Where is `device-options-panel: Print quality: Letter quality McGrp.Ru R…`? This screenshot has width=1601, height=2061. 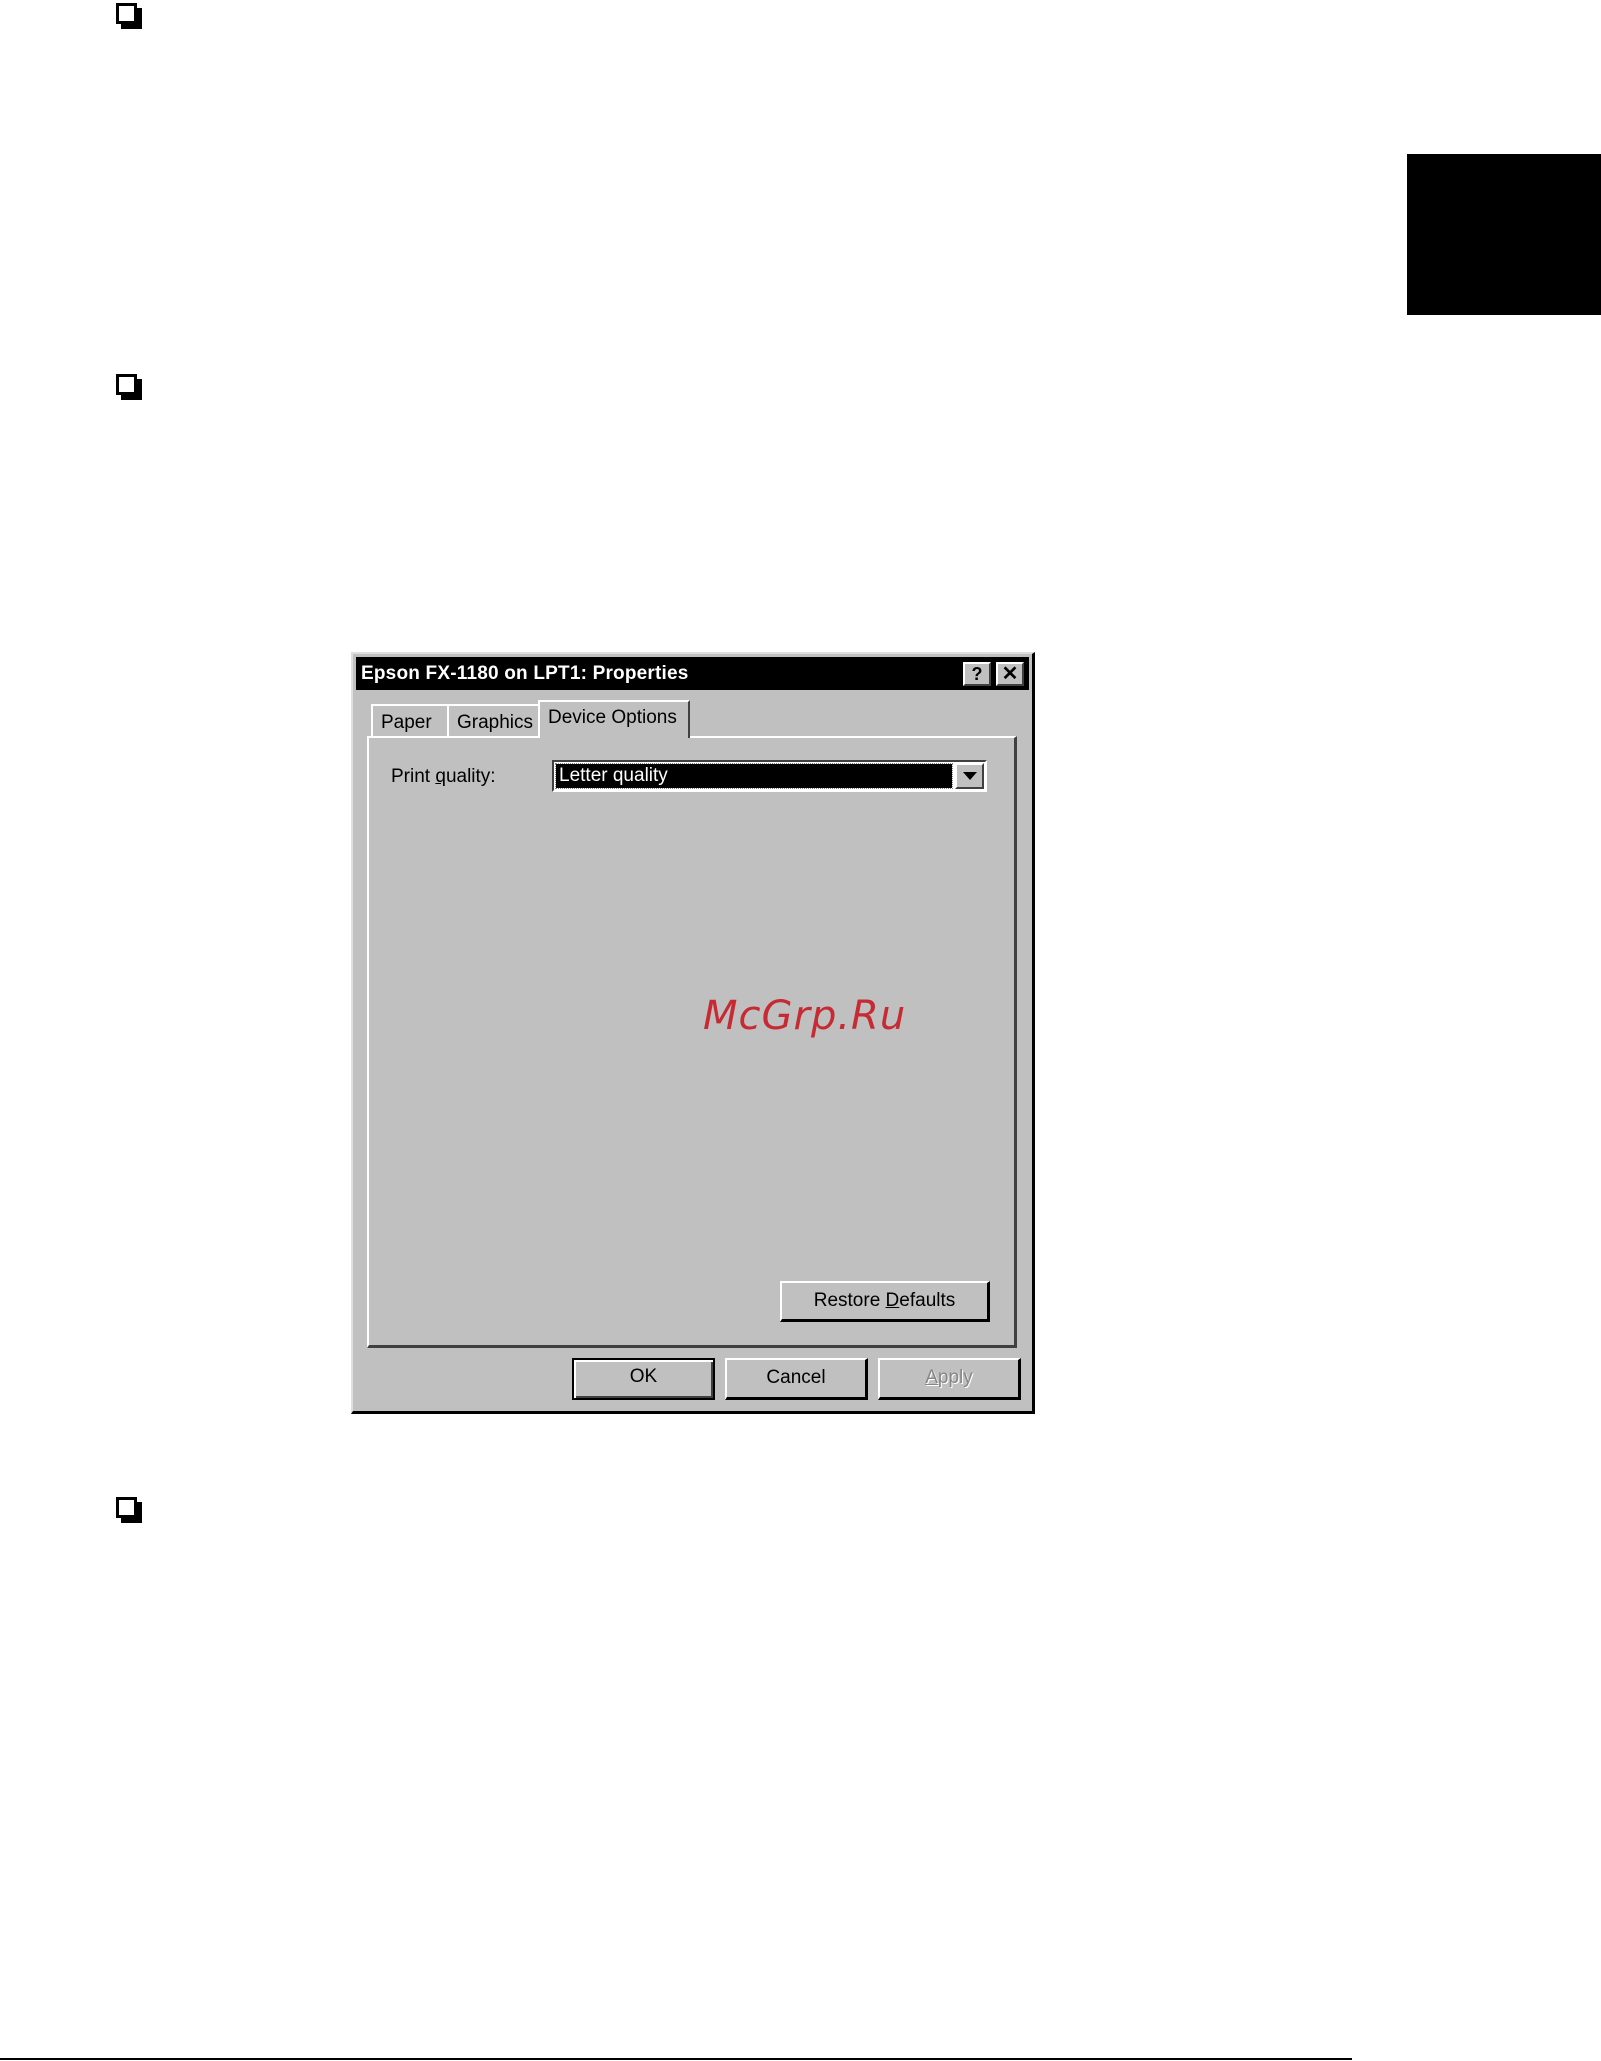 device-options-panel: Print quality: Letter quality McGrp.Ru R… is located at coordinates (692, 1042).